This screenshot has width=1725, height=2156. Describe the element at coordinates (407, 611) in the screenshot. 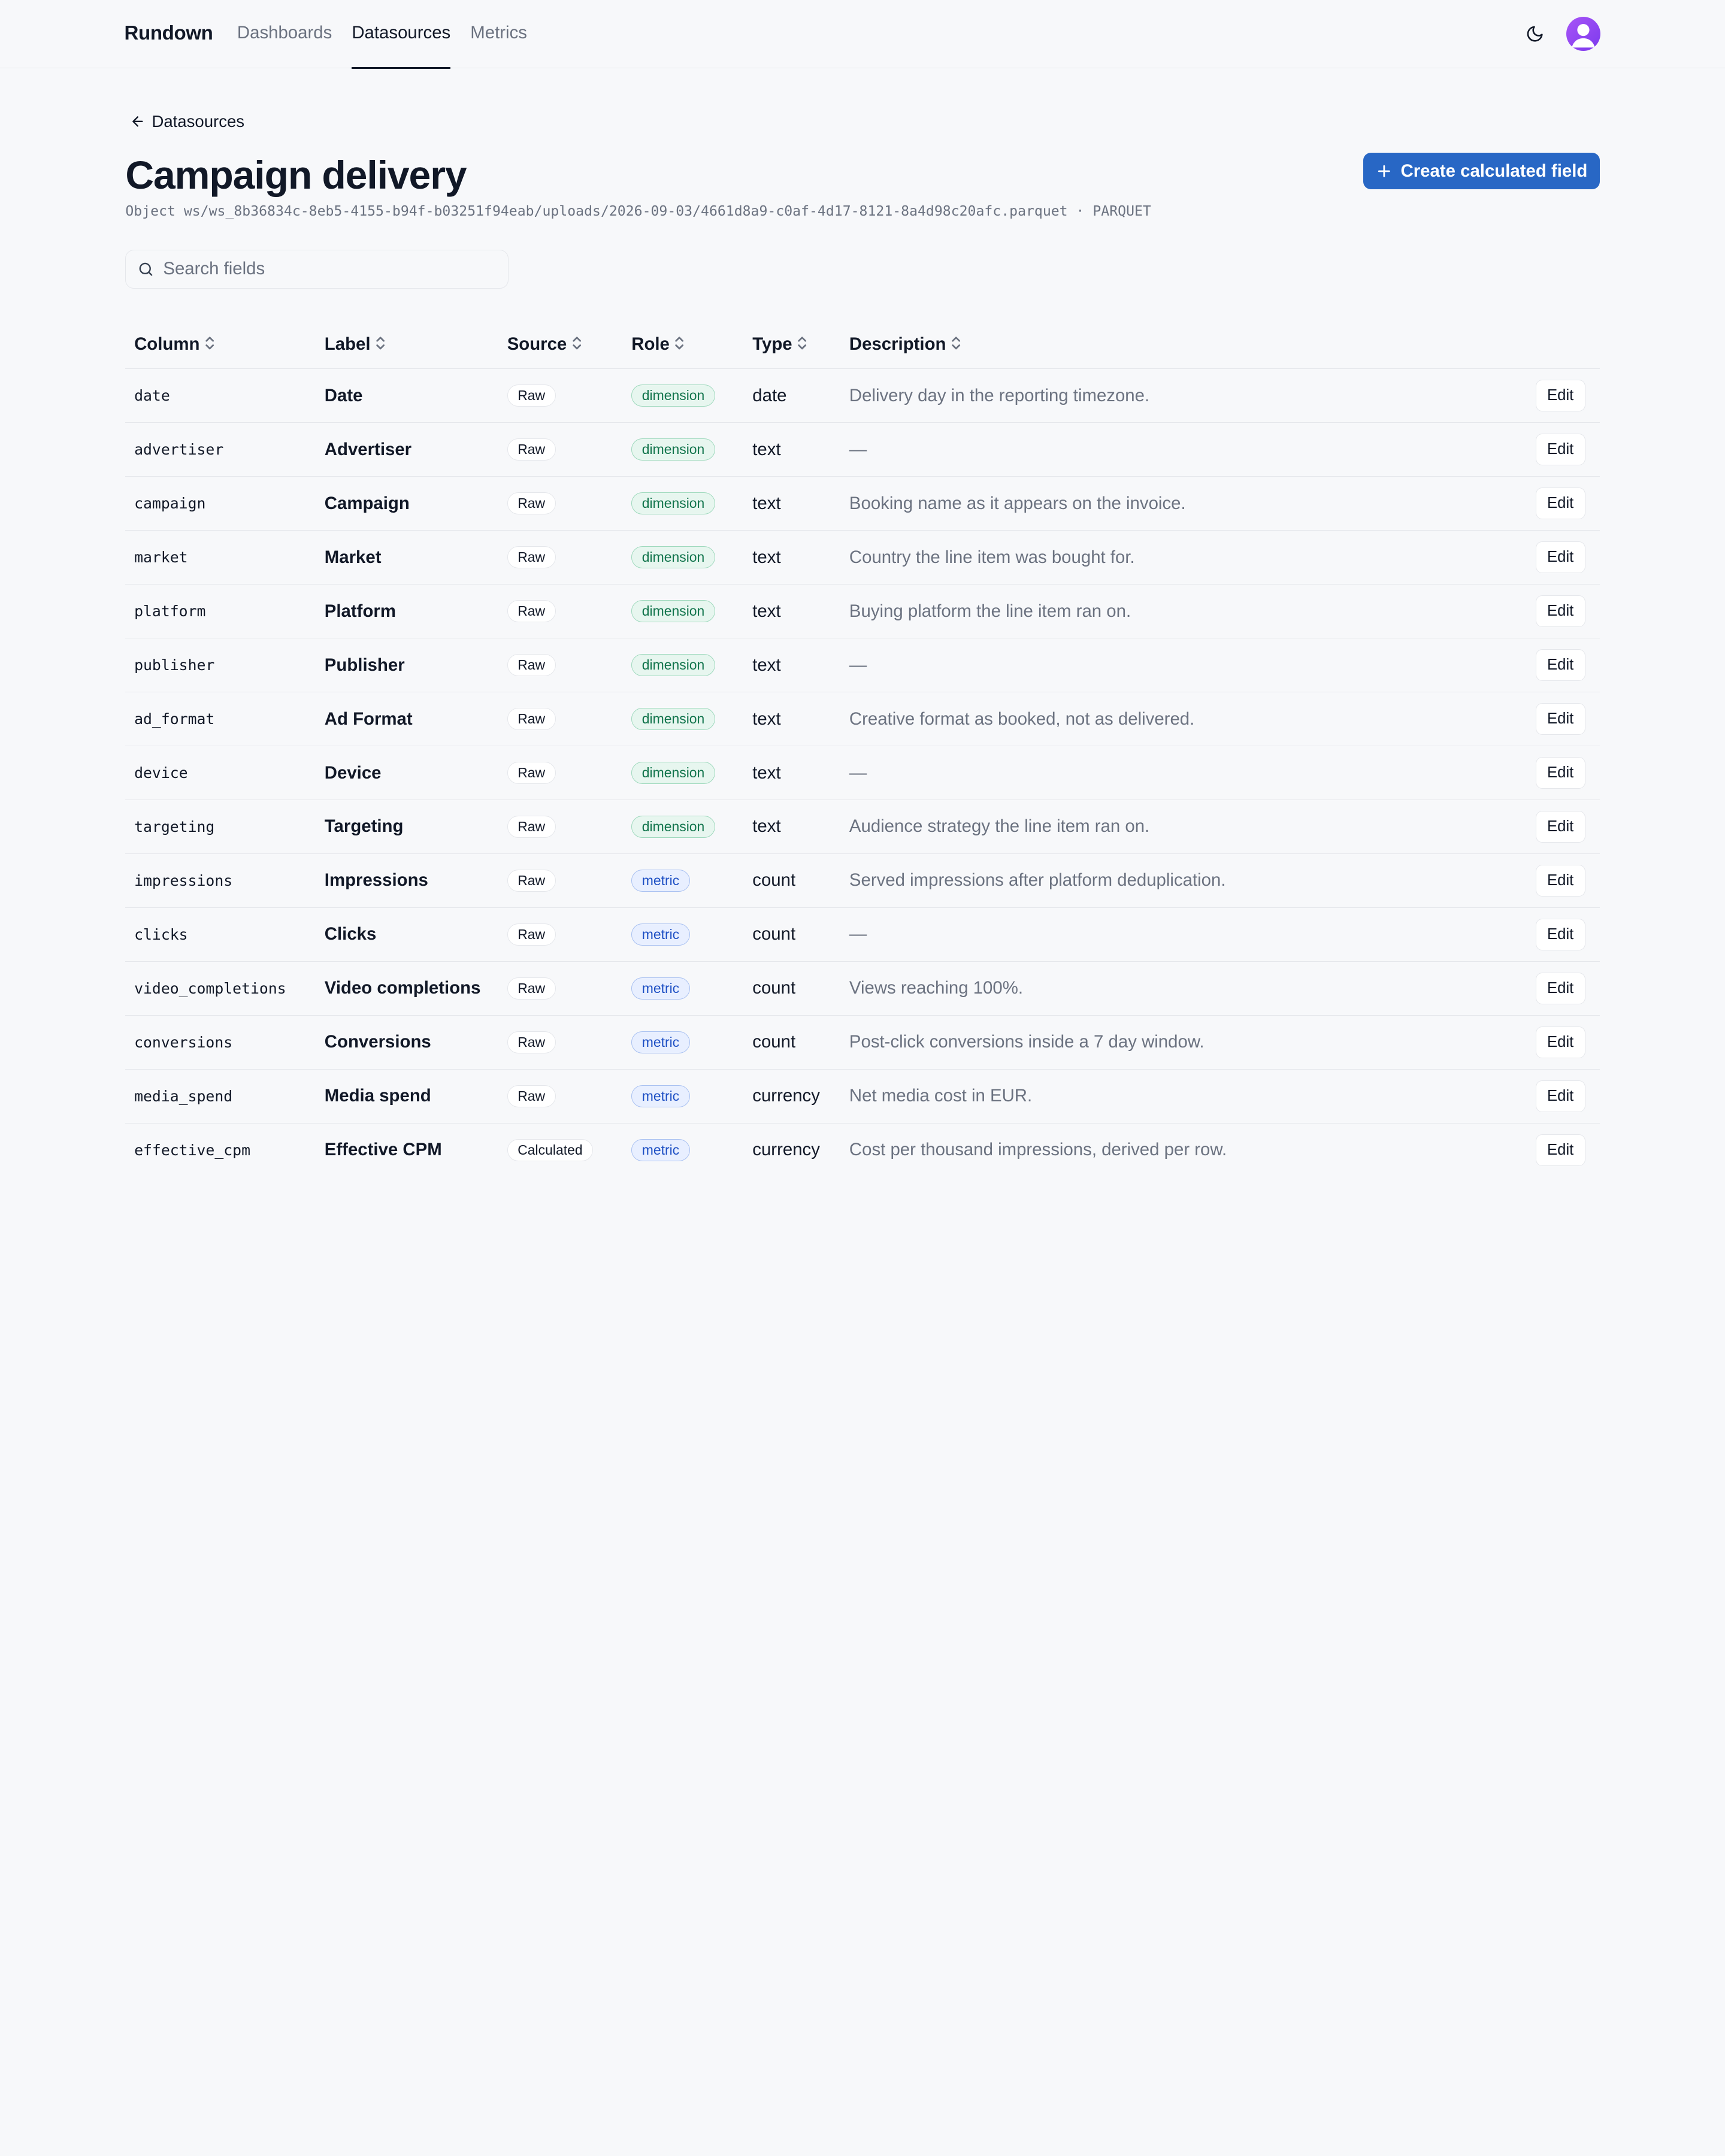

I see `cell-label: Platform` at that location.